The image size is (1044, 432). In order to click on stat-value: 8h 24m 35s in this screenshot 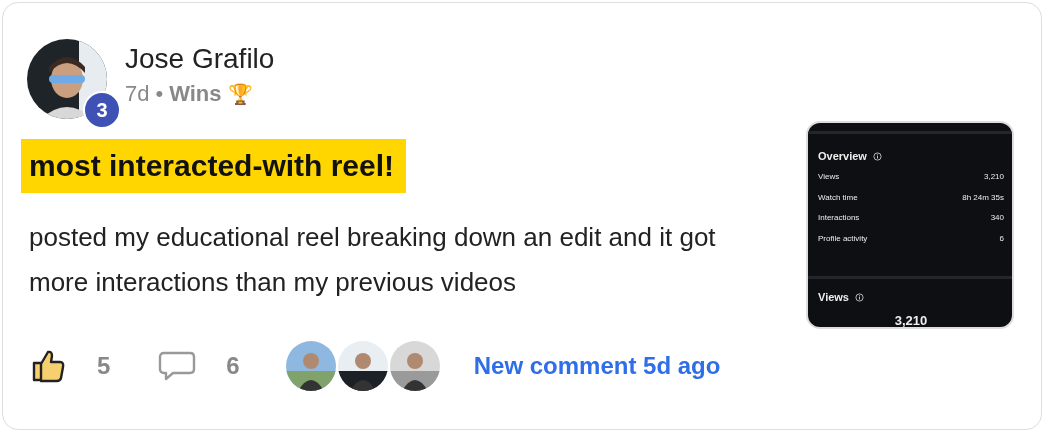, I will do `click(983, 198)`.